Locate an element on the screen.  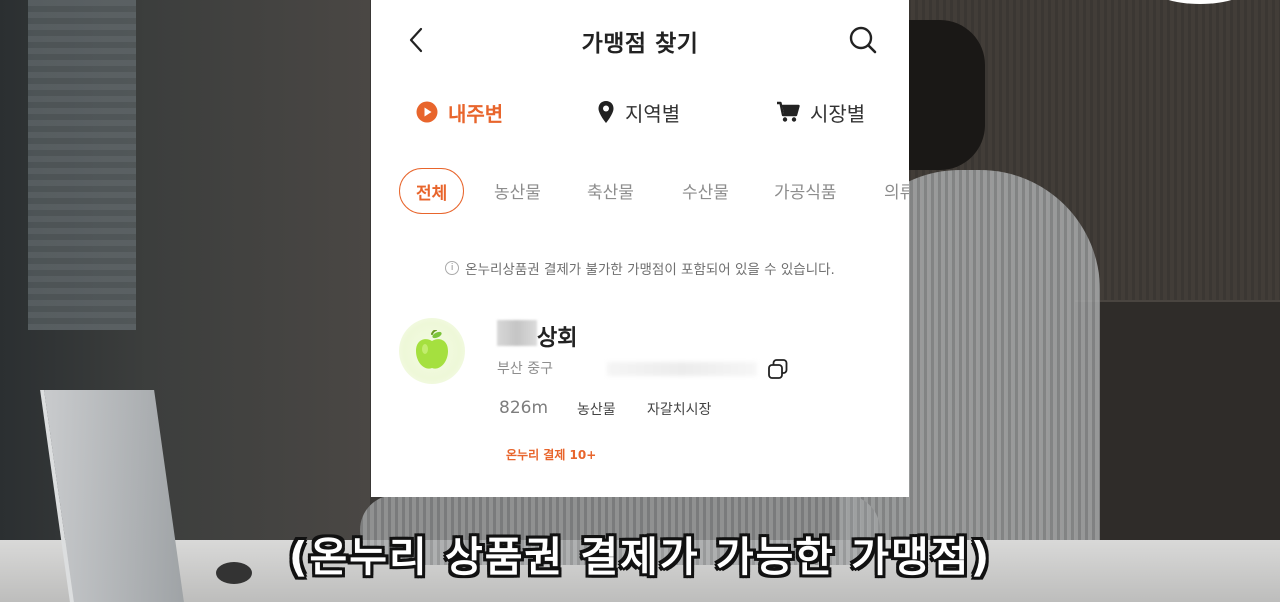
play-circle-icon is located at coordinates (427, 112).